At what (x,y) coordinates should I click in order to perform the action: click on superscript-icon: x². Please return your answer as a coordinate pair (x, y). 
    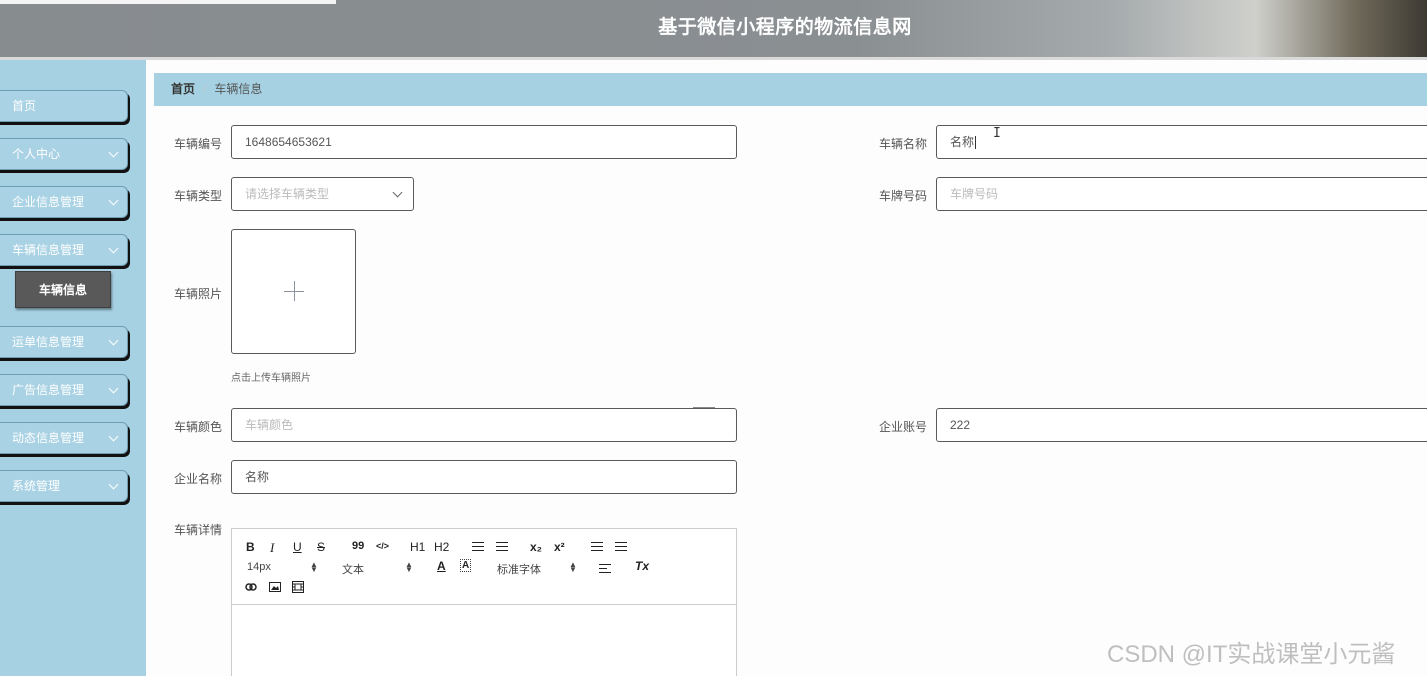
    Looking at the image, I should click on (559, 547).